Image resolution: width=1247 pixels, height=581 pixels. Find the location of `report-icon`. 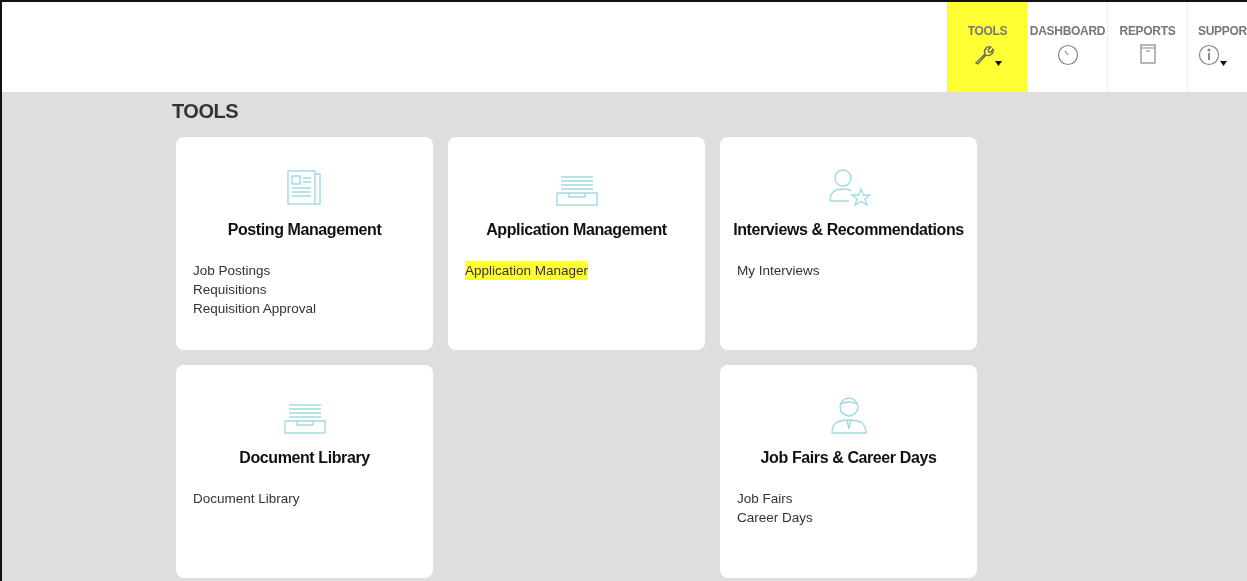

report-icon is located at coordinates (1147, 54).